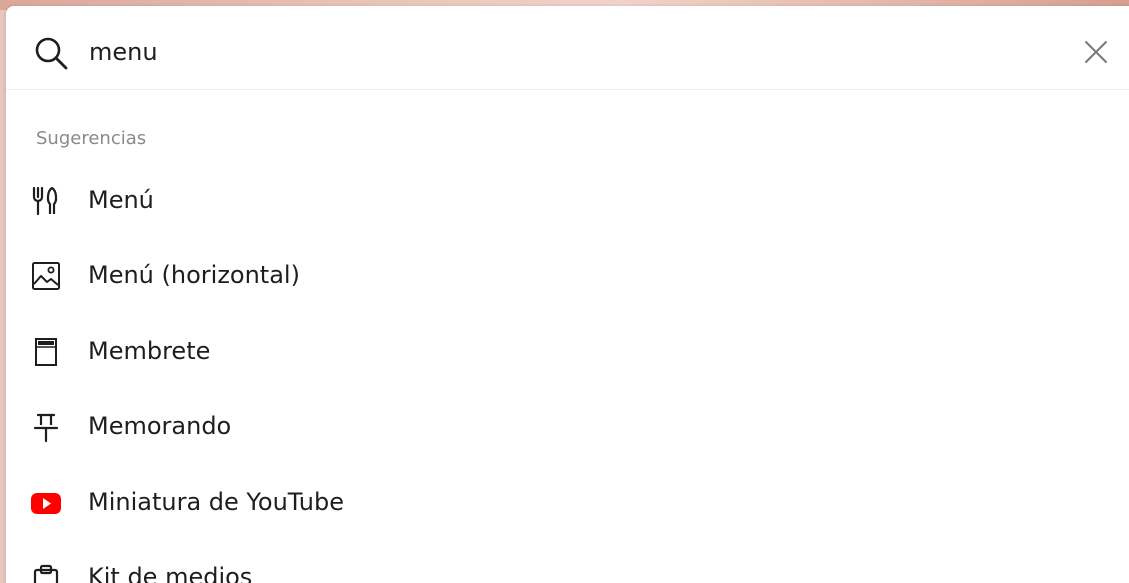 The width and height of the screenshot is (1129, 583). I want to click on suggestion-item-memorando: Memorando, so click(567, 427).